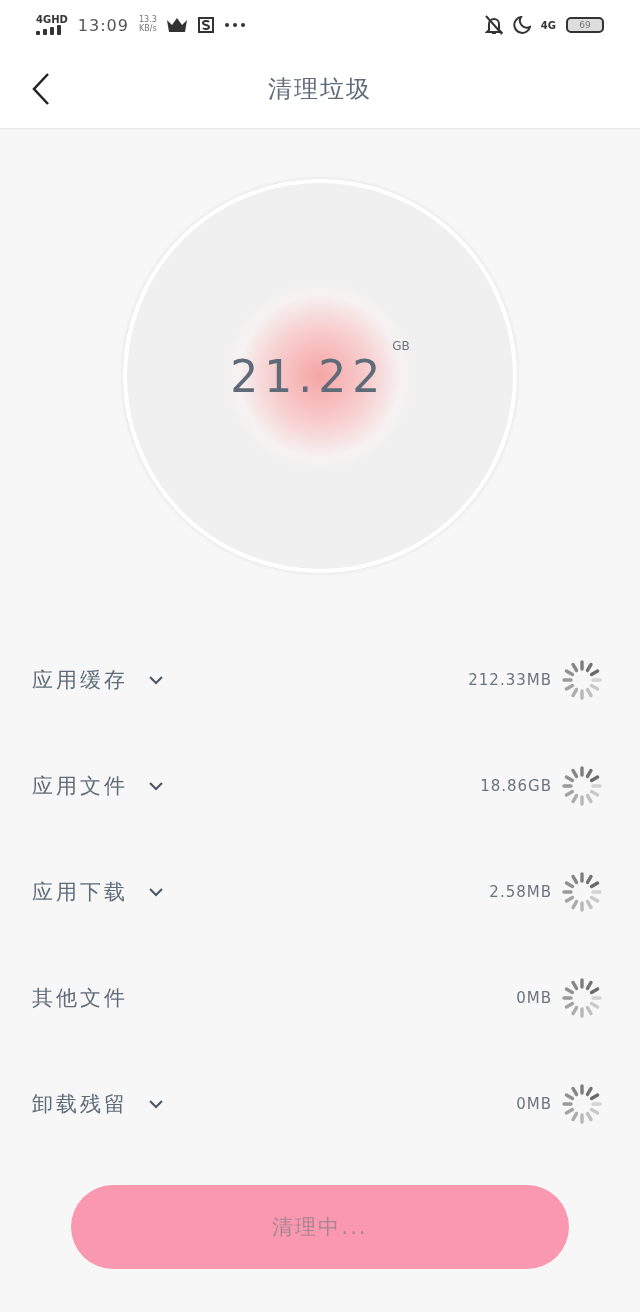 Image resolution: width=640 pixels, height=1312 pixels. I want to click on network-label: 4GHD, so click(52, 20).